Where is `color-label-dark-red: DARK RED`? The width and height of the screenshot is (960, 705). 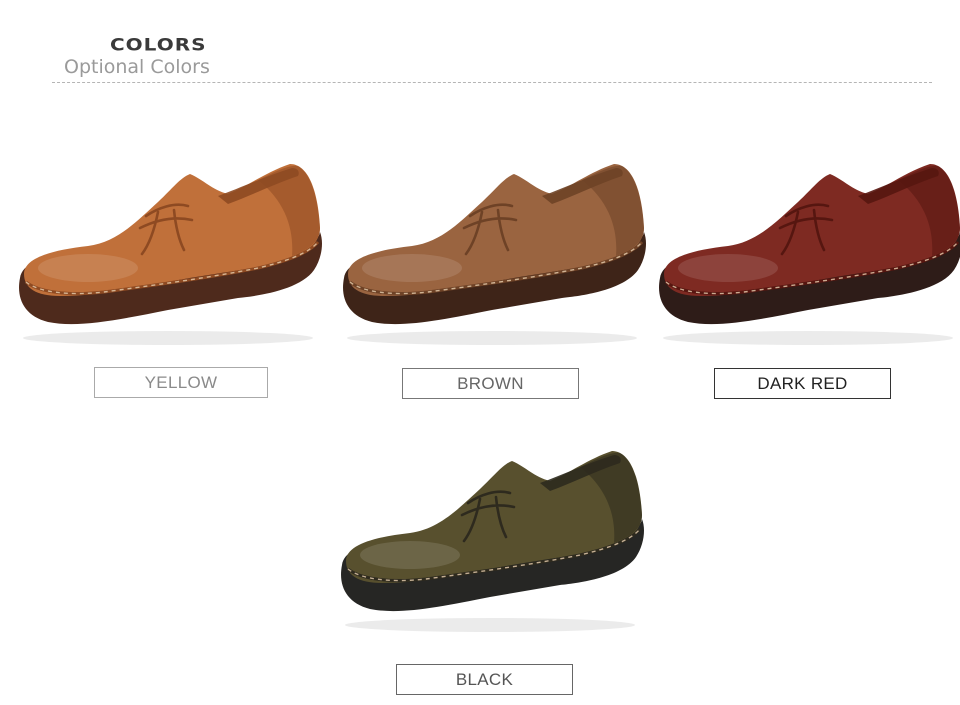 color-label-dark-red: DARK RED is located at coordinates (802, 383).